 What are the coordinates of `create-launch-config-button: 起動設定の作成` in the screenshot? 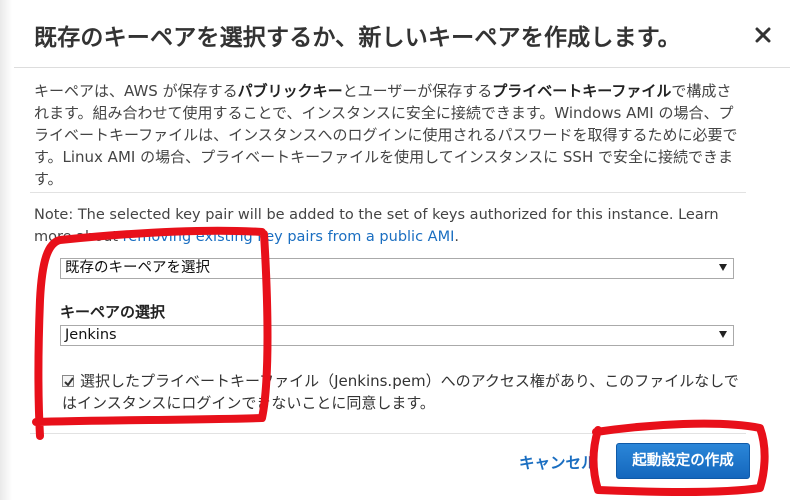 It's located at (683, 461).